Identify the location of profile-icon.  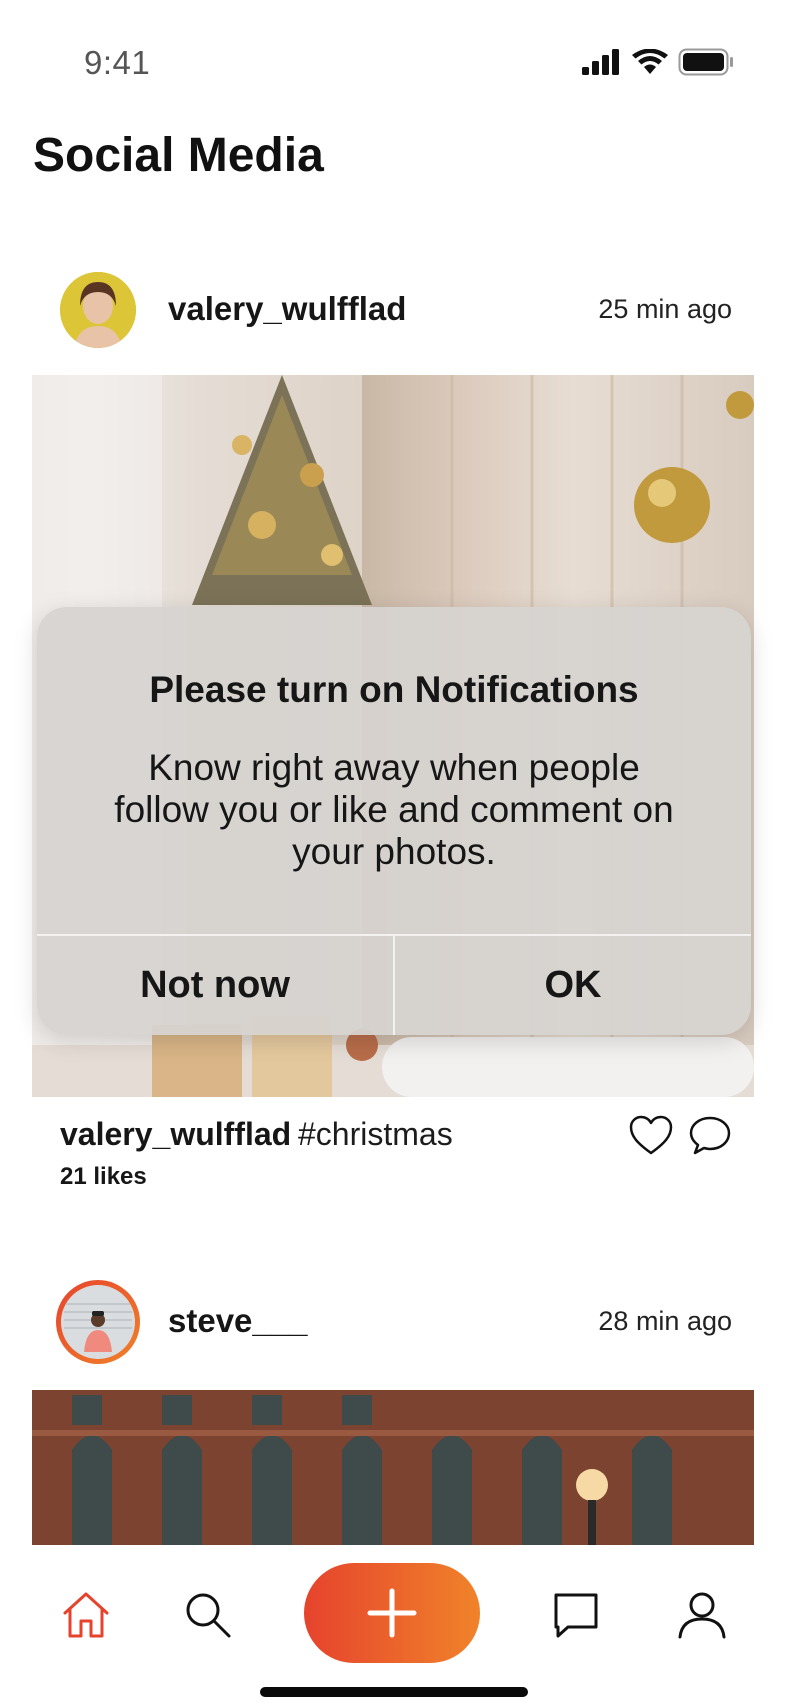
(702, 1615).